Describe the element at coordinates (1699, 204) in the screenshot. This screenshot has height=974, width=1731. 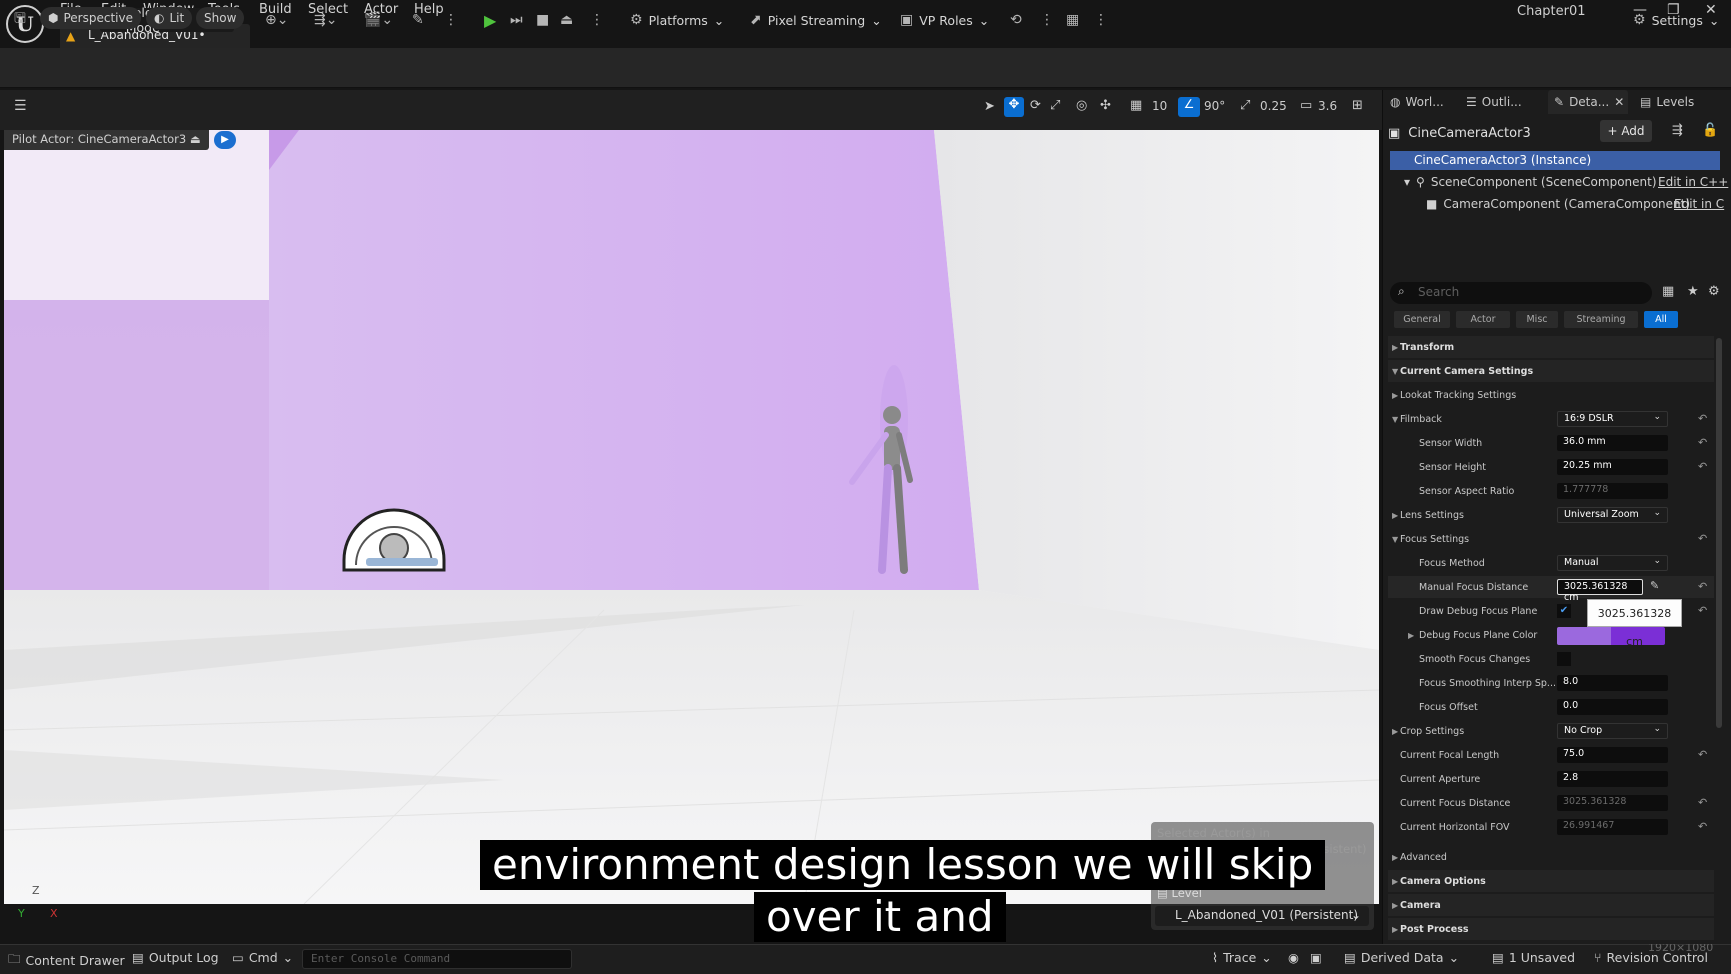
I see `edit-in-c-link: Edit in C` at that location.